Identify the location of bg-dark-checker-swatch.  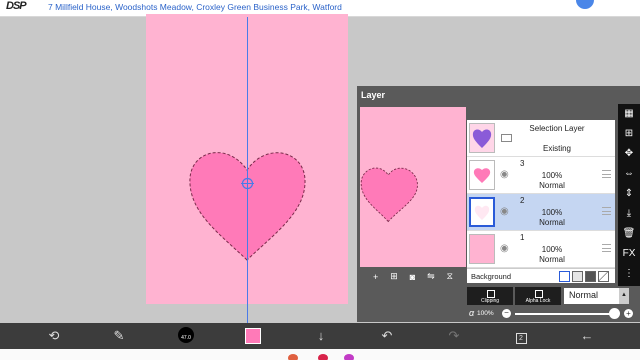
(590, 276).